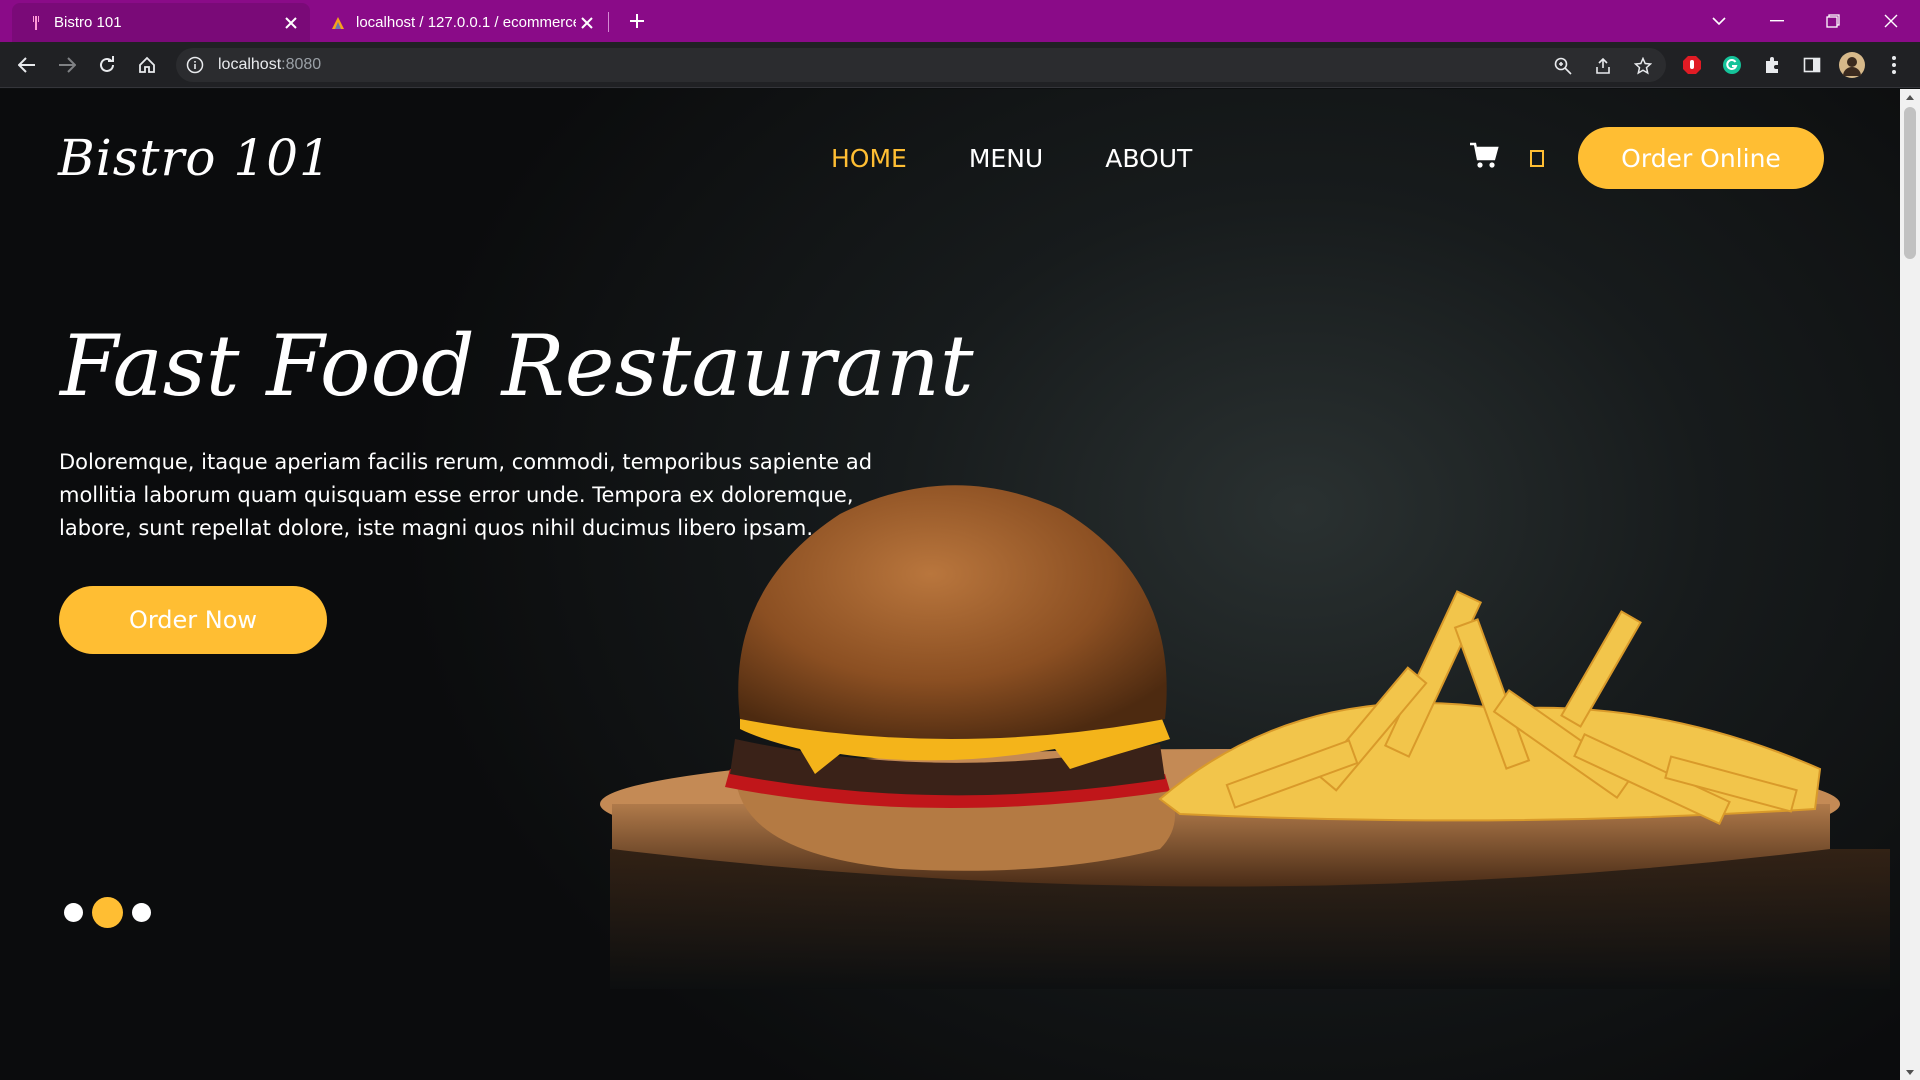  What do you see at coordinates (88, 22) in the screenshot?
I see `tab-title: Bistro 101` at bounding box center [88, 22].